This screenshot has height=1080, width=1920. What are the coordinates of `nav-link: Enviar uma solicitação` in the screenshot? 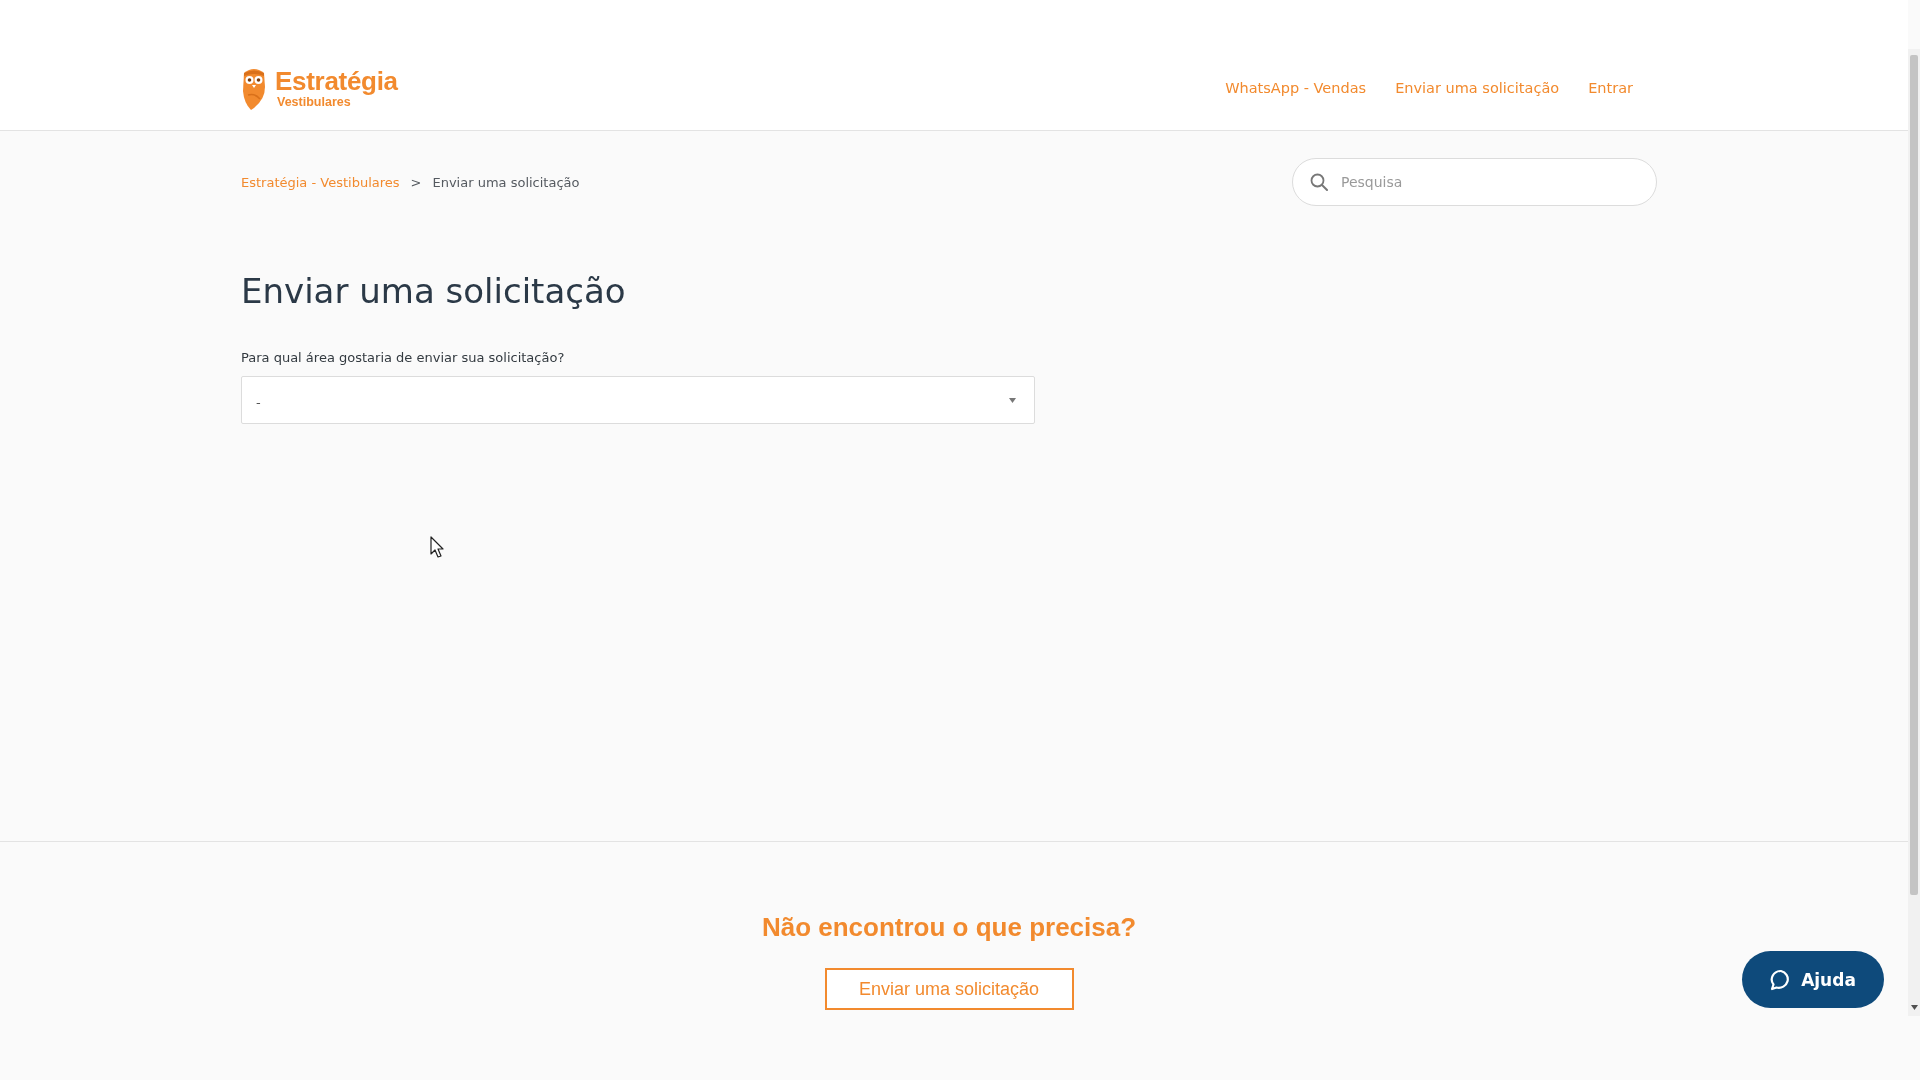 It's located at (1477, 88).